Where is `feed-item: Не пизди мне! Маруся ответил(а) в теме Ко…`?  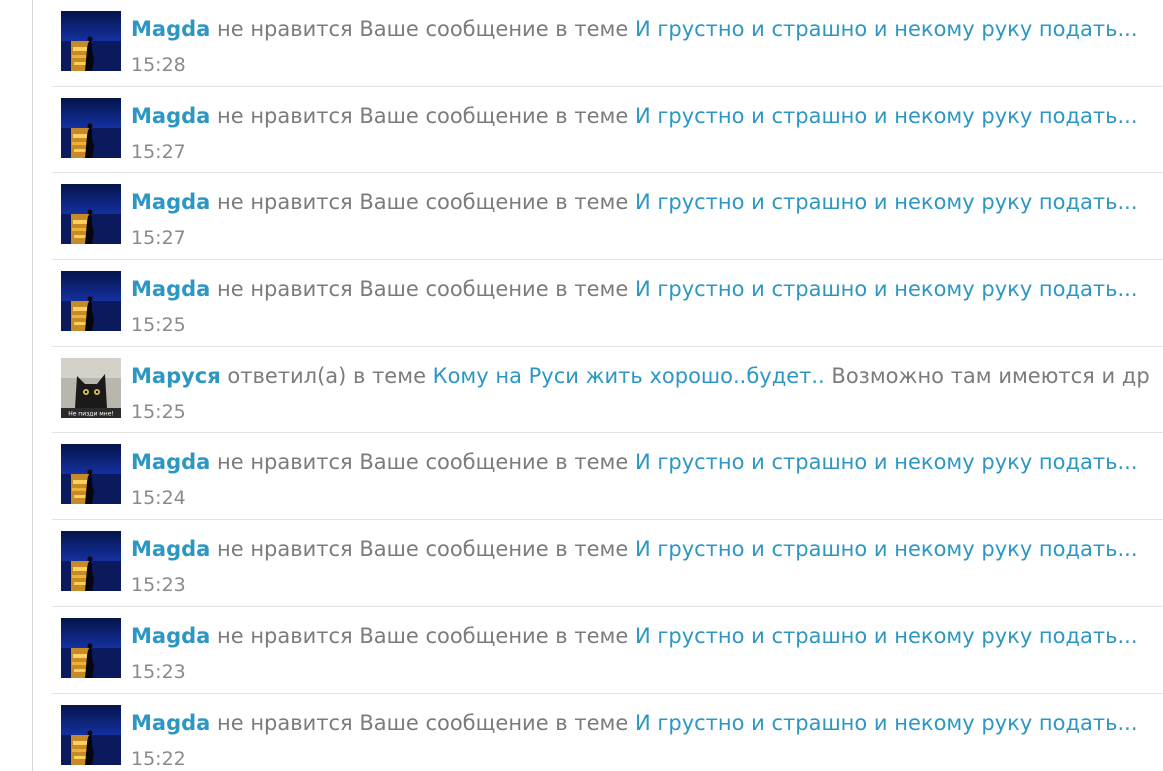 feed-item: Не пизди мне! Маруся ответил(а) в теме Ко… is located at coordinates (607, 390).